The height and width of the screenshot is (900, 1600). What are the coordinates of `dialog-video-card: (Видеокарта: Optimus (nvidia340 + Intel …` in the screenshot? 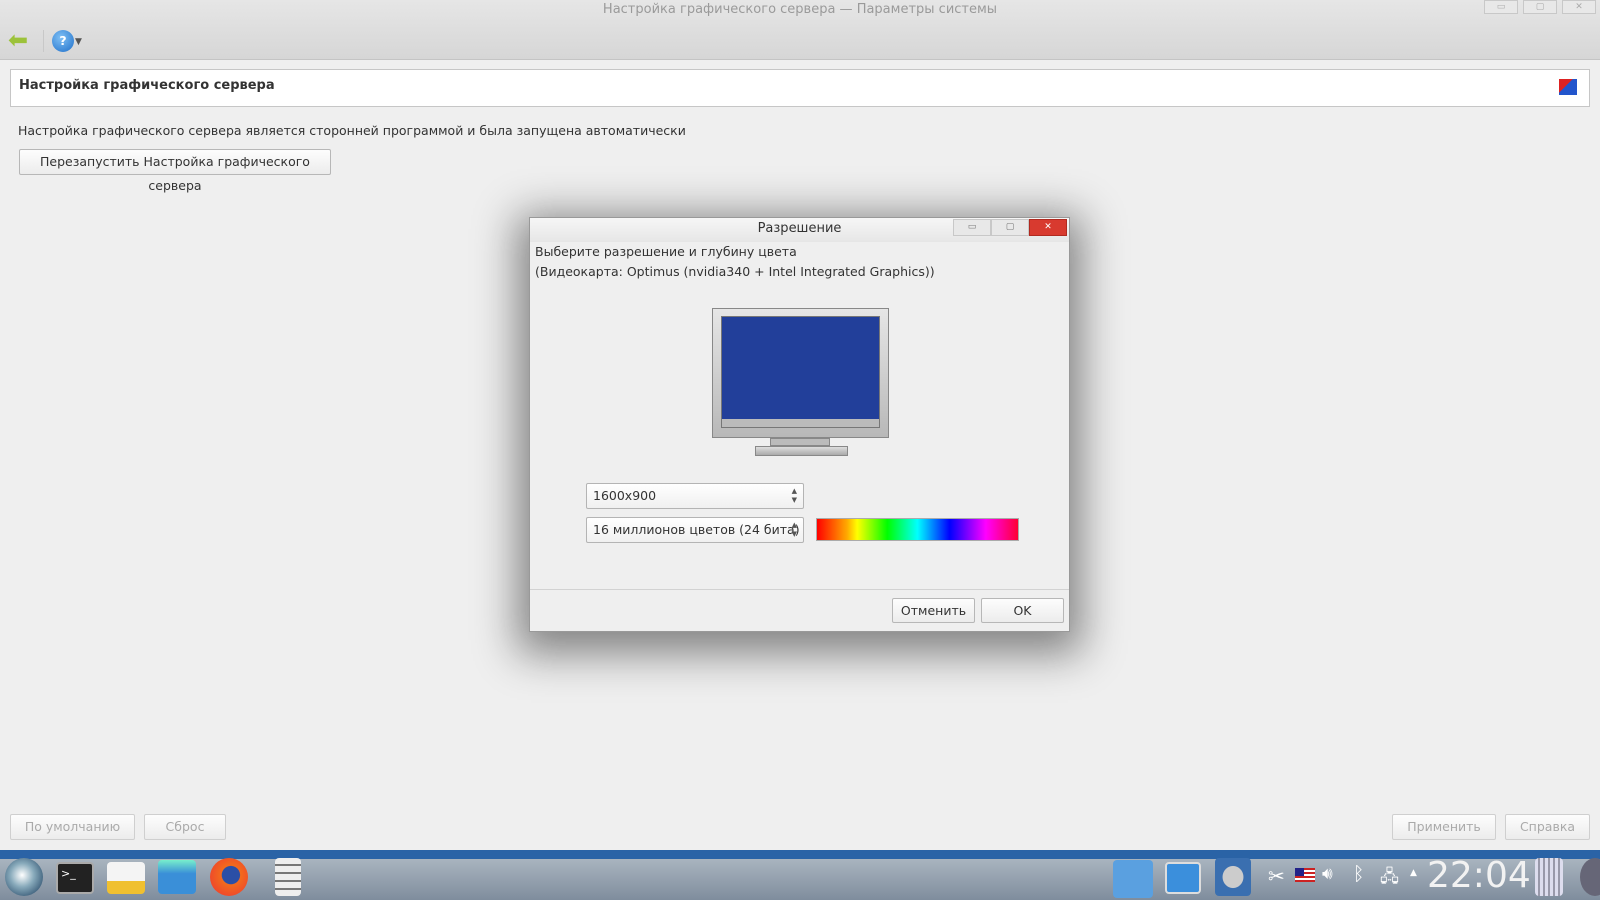 It's located at (735, 271).